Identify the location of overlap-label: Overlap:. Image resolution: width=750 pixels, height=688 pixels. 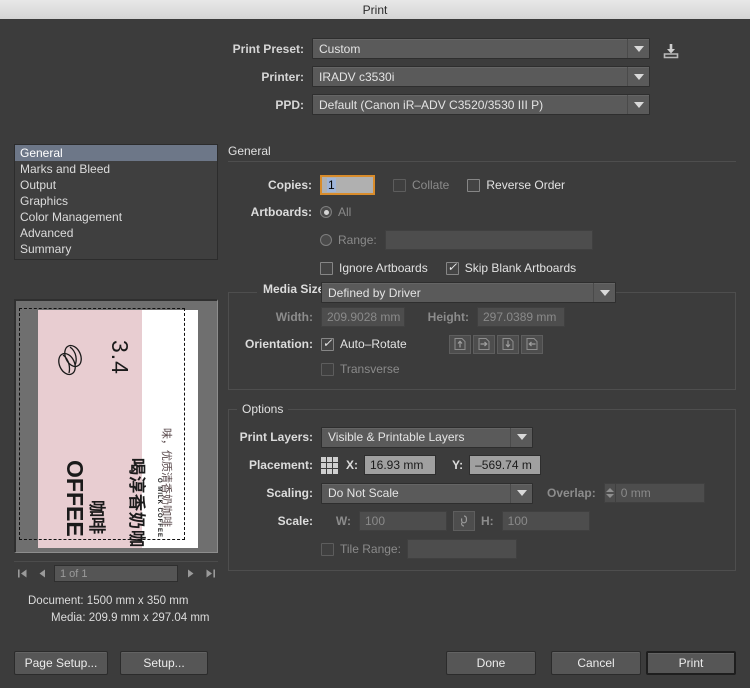
(571, 493).